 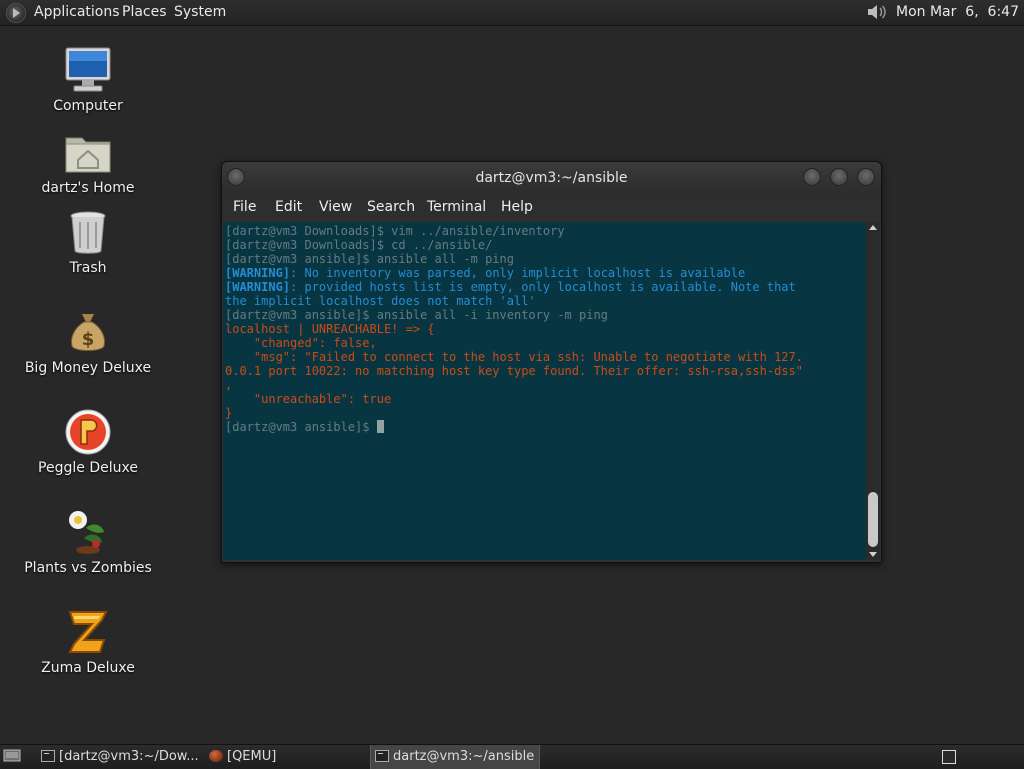 I want to click on taskbar-item-label: dartz@vm3:~/ansible, so click(x=464, y=756).